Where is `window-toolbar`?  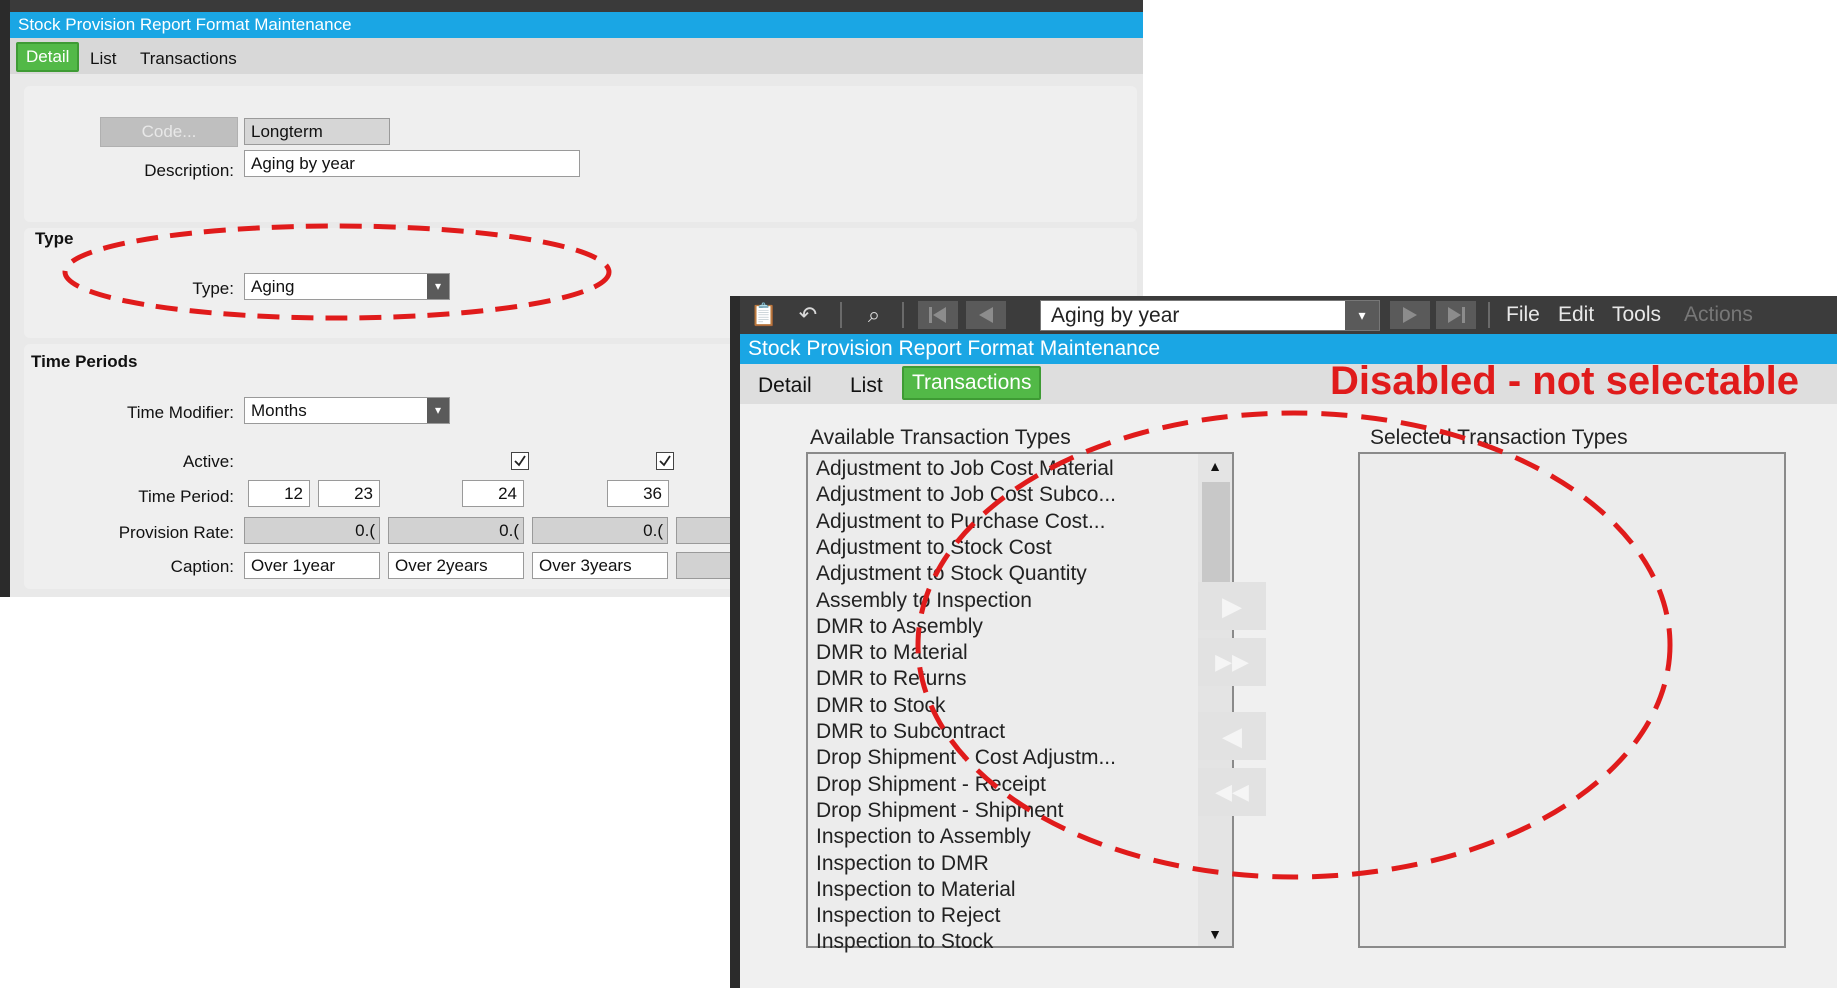 window-toolbar is located at coordinates (576, 6).